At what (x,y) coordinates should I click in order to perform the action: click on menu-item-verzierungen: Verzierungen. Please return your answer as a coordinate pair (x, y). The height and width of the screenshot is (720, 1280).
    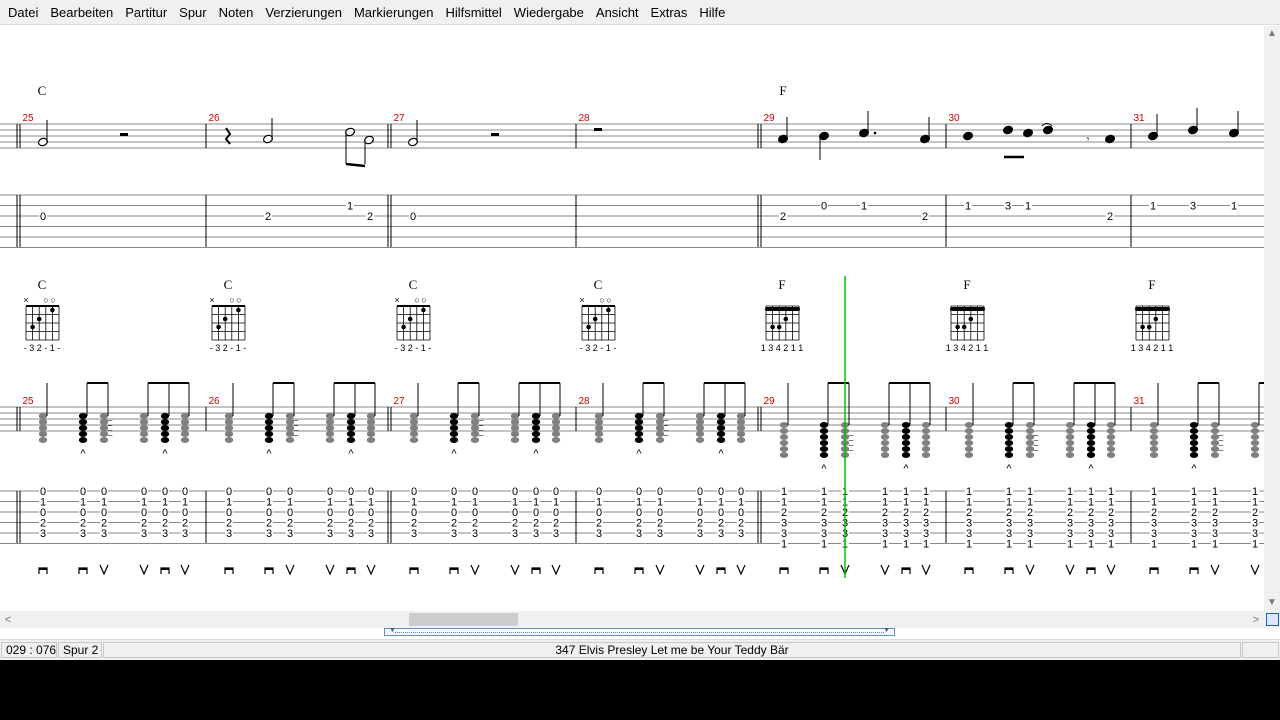
    Looking at the image, I should click on (303, 12).